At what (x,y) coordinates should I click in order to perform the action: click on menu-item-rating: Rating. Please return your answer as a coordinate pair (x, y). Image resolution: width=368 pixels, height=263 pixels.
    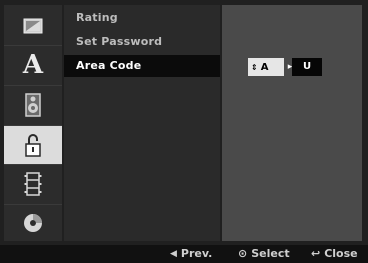
    Looking at the image, I should click on (142, 18).